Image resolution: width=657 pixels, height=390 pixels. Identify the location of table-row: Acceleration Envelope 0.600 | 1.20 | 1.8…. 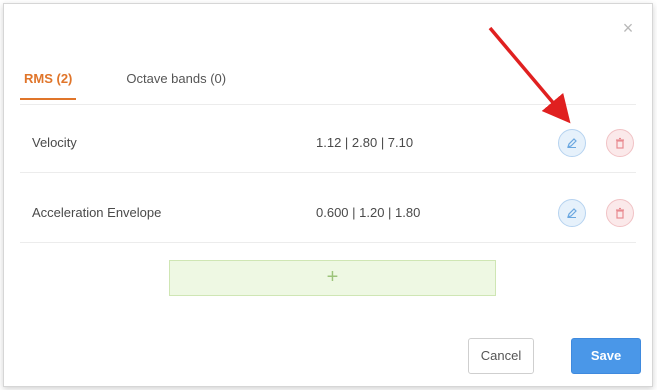
(328, 213).